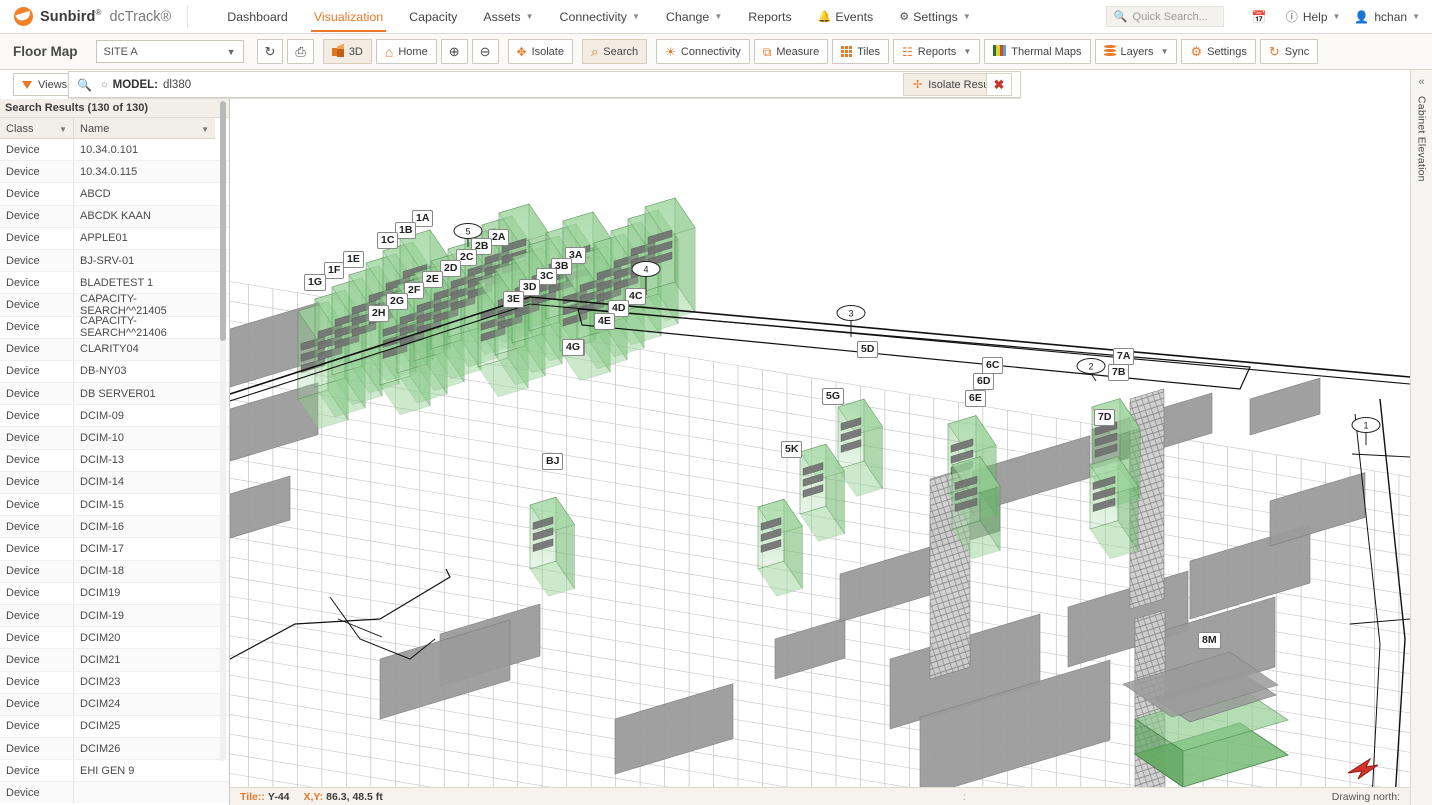 The width and height of the screenshot is (1432, 805). I want to click on help-menu: ⓘ Help ▼, so click(1313, 16).